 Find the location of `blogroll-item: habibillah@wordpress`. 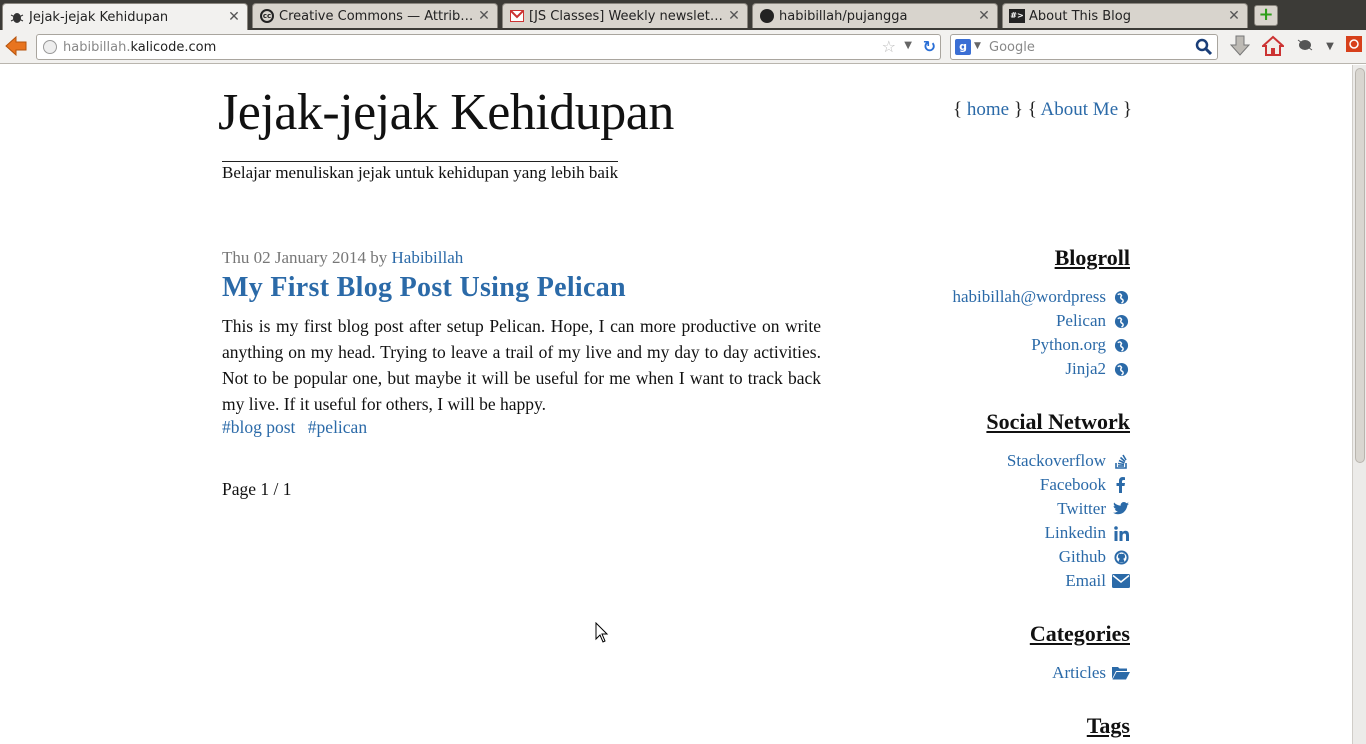

blogroll-item: habibillah@wordpress is located at coordinates (1000, 297).